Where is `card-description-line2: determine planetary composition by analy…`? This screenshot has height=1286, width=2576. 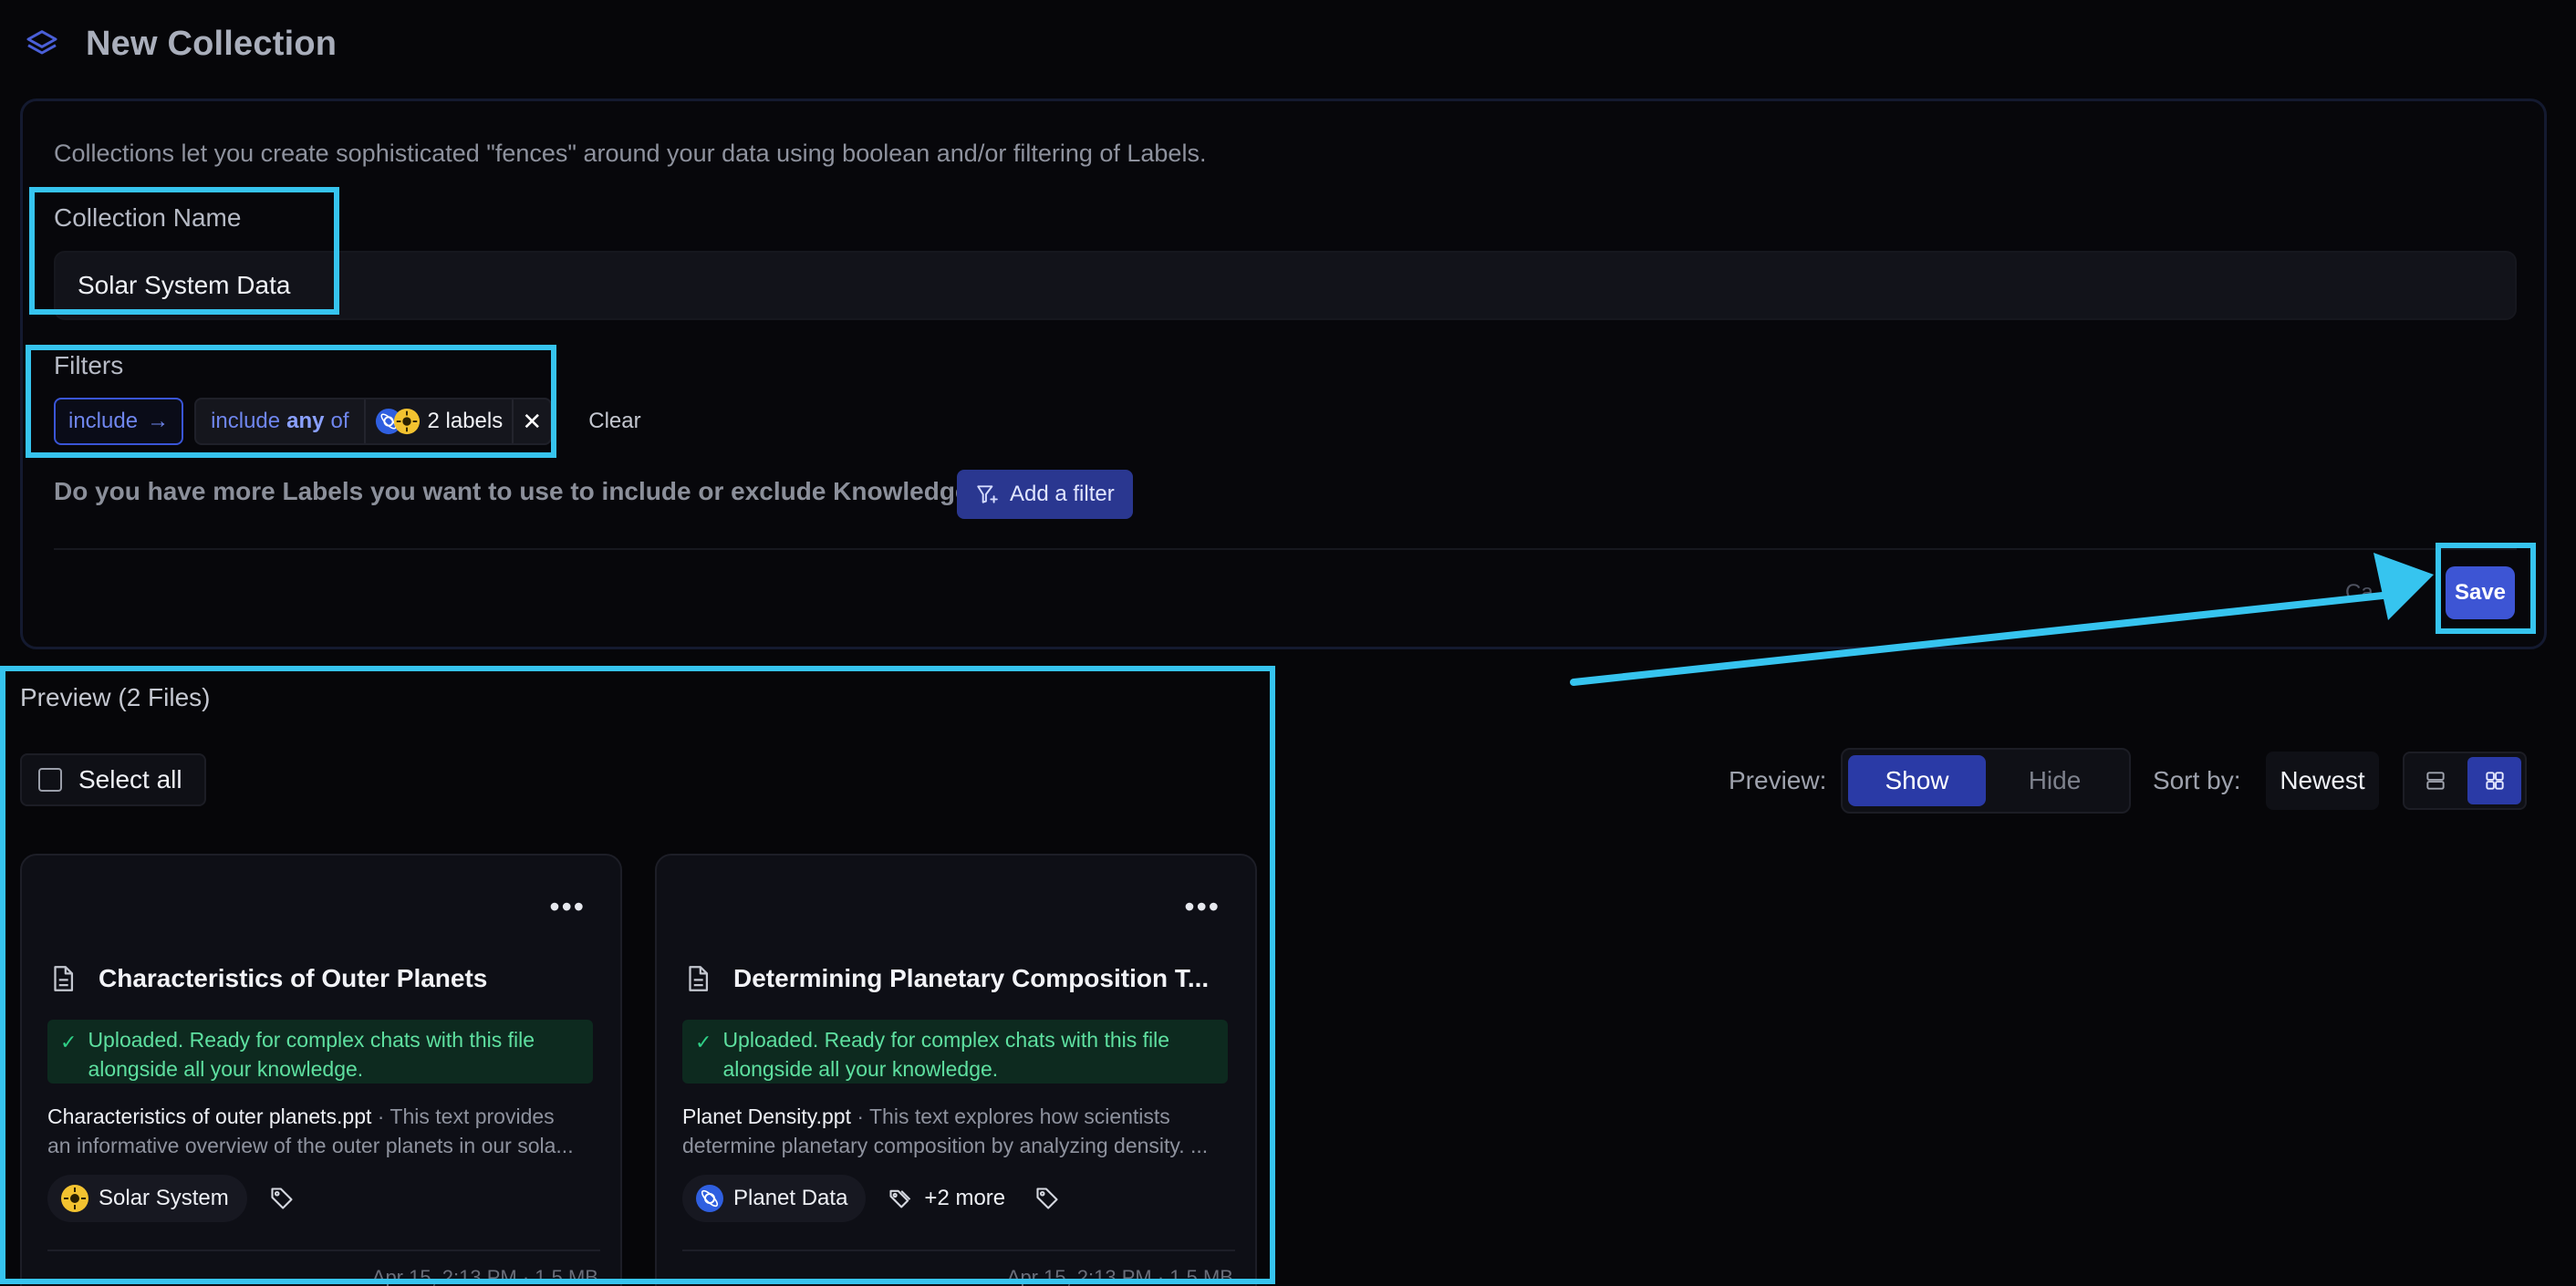
card-description-line2: determine planetary composition by analy… is located at coordinates (946, 1145).